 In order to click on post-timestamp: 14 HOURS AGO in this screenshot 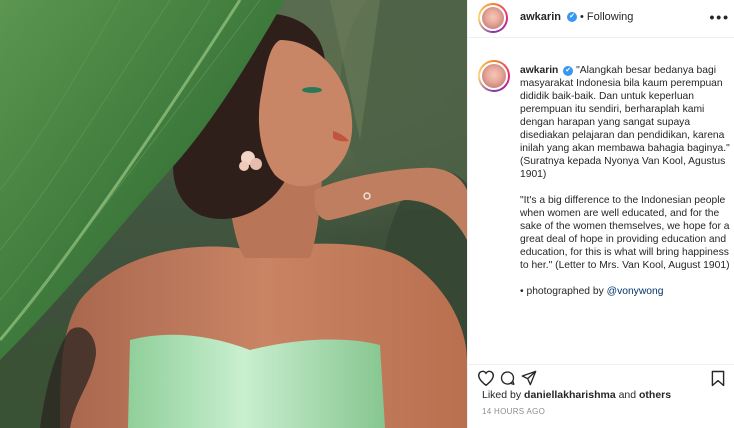, I will do `click(513, 411)`.